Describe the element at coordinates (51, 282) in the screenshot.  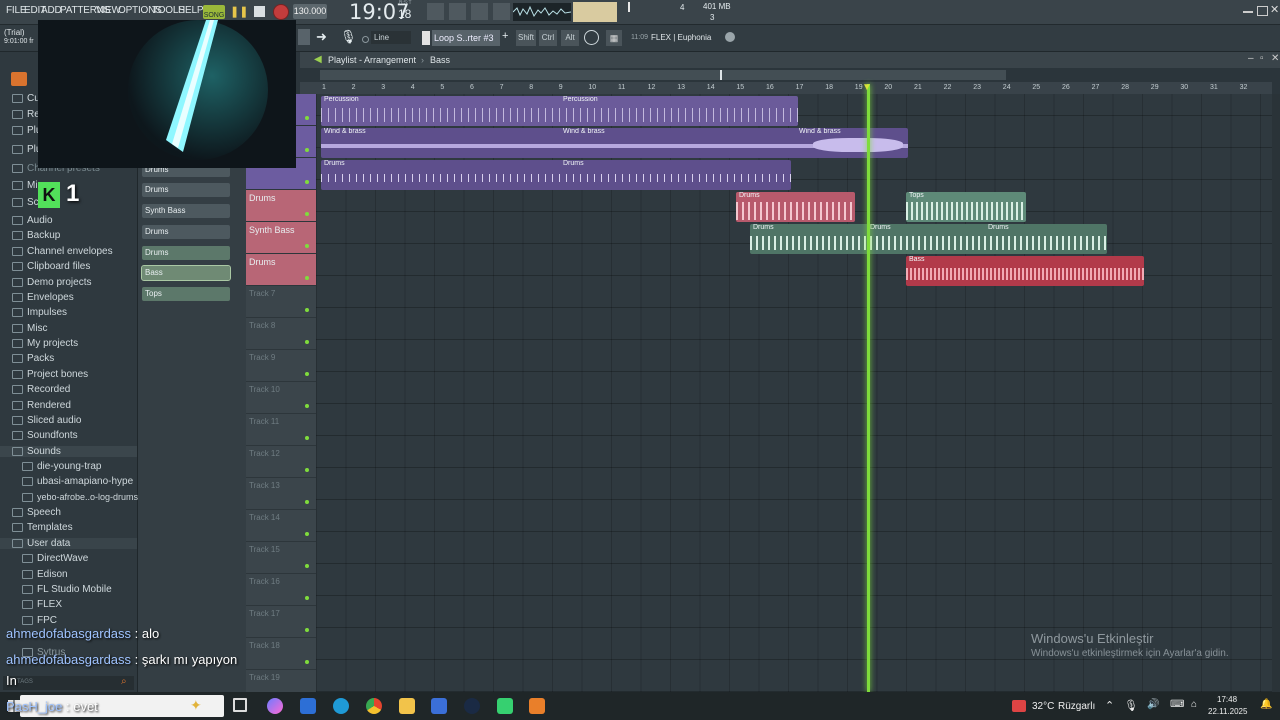
I see `browser-item: Demo projects` at that location.